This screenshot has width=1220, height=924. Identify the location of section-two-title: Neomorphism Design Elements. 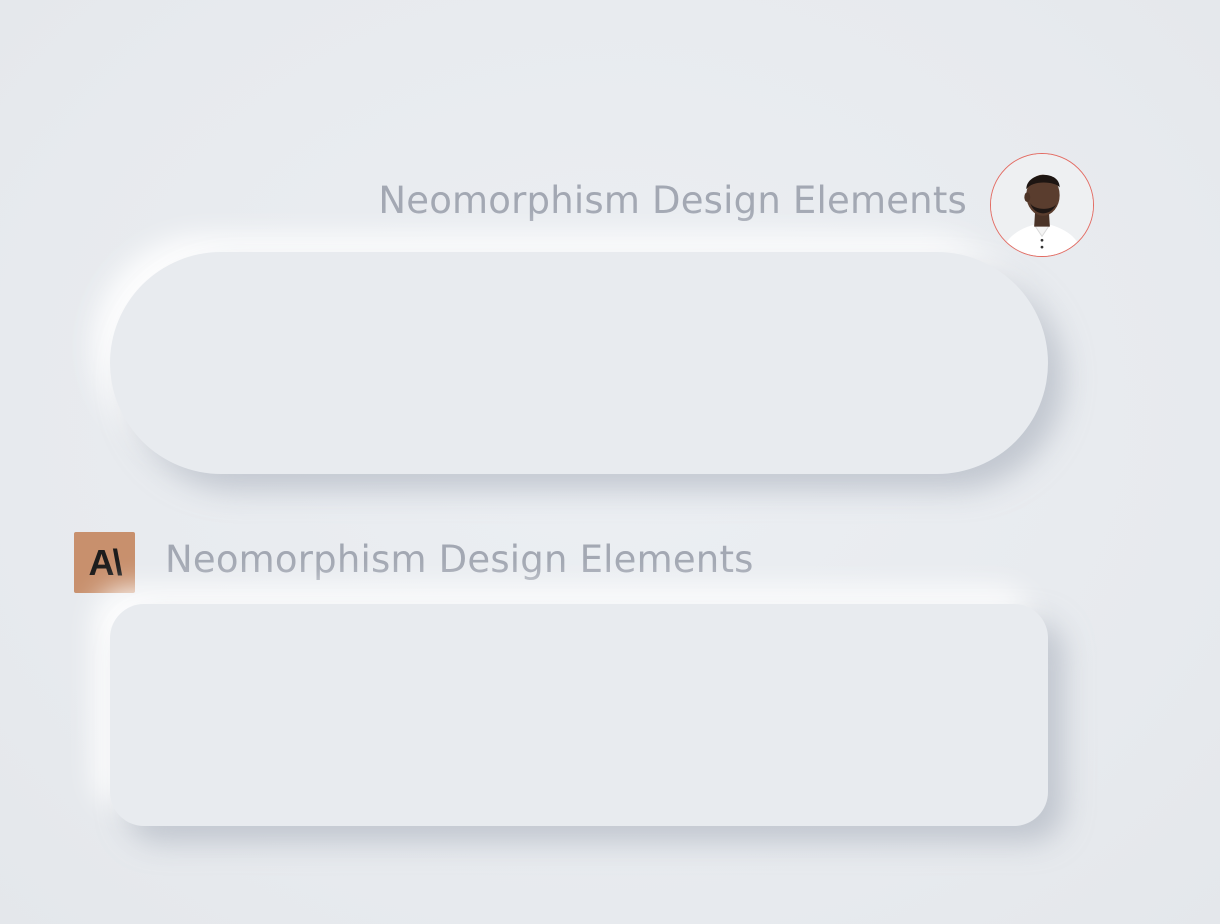
(459, 559).